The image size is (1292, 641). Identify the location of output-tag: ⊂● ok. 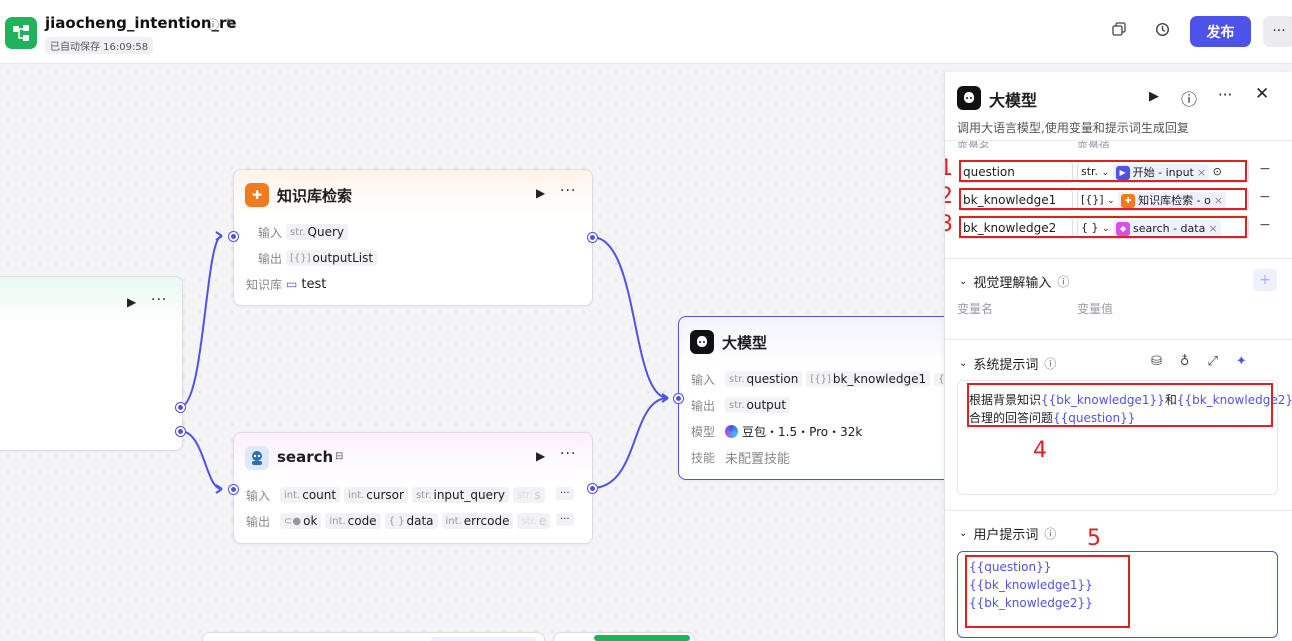
(301, 521).